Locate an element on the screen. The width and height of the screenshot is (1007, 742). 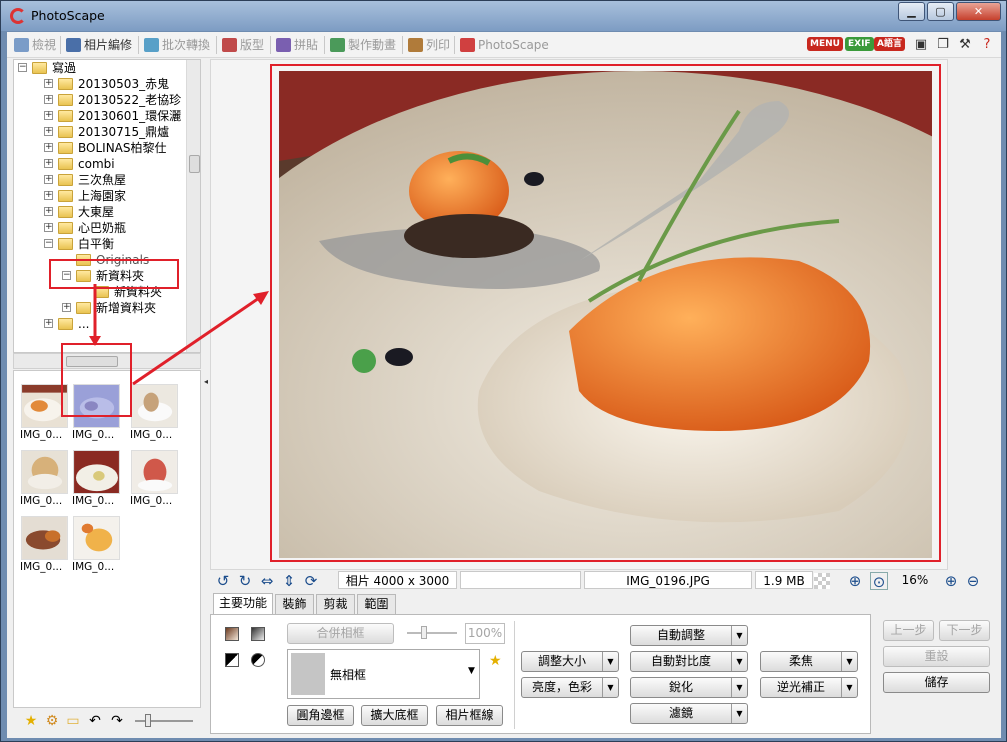
panel-splitter-arrow-icon: ◂ is located at coordinates (206, 382).